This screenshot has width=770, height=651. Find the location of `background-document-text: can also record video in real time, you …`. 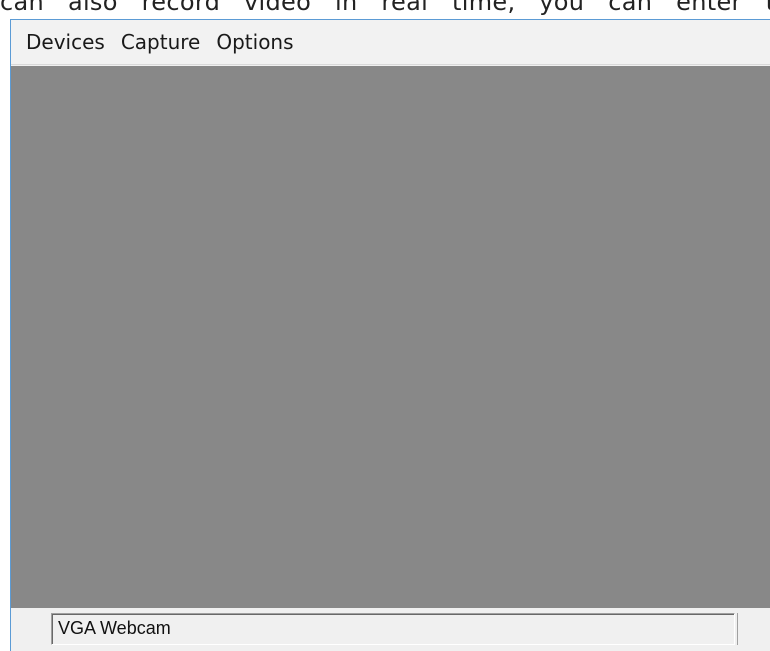

background-document-text: can also record video in real time, you … is located at coordinates (385, 8).